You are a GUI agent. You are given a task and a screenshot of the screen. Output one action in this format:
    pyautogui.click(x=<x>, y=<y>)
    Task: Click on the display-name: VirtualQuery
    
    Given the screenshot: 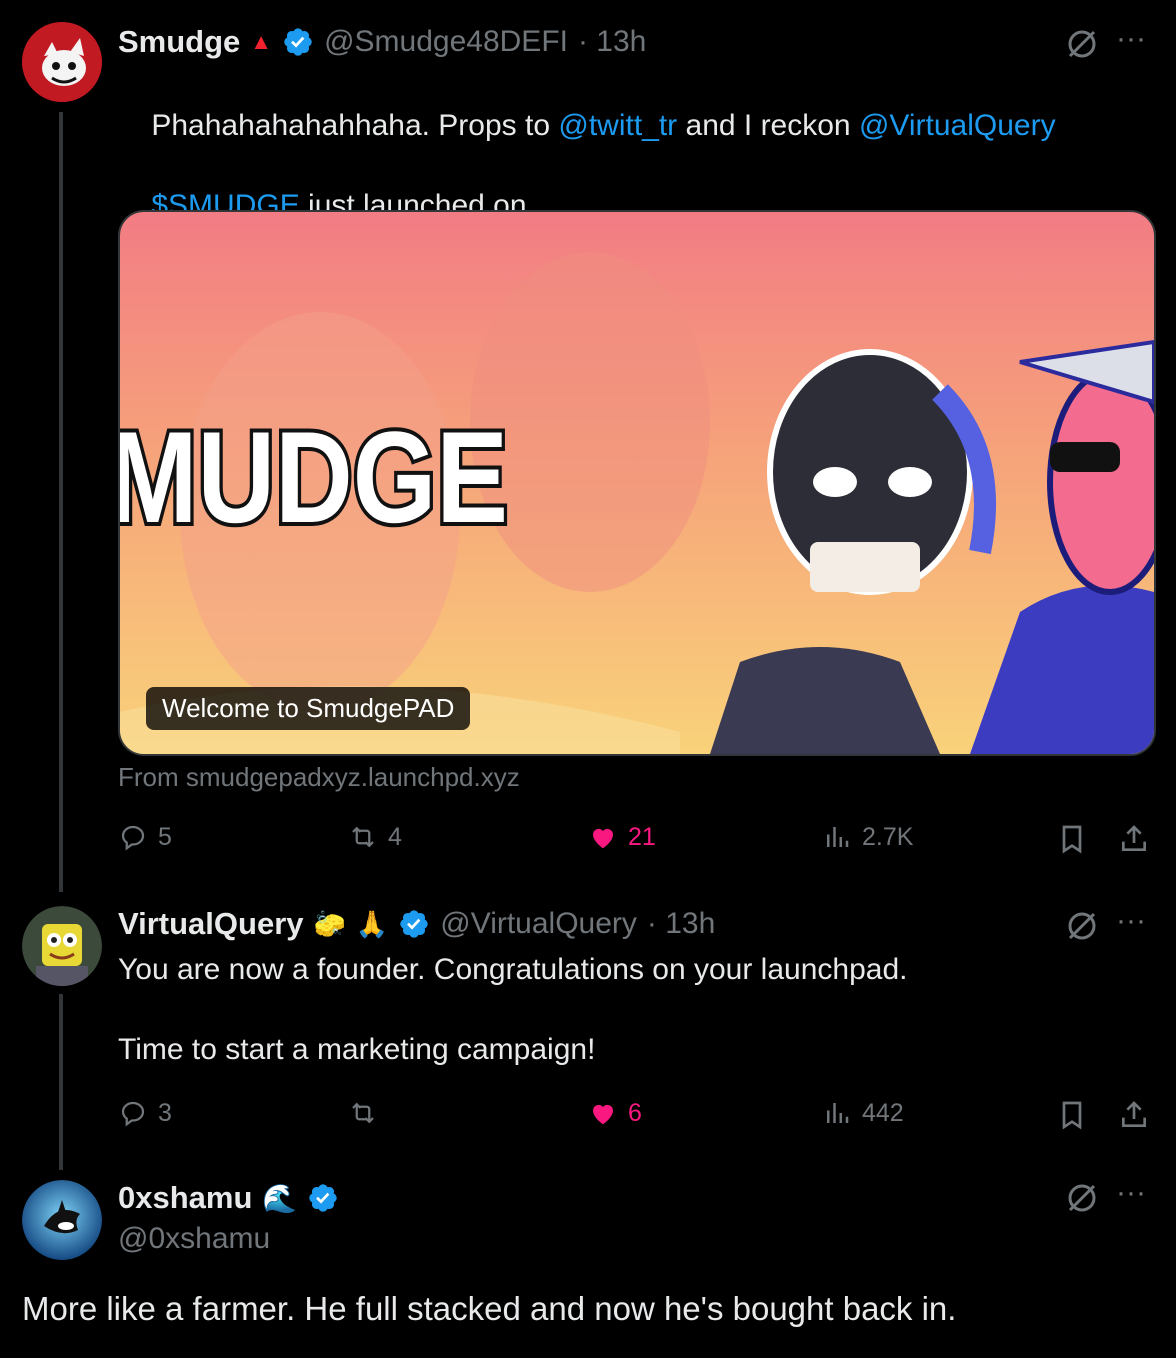 What is the action you would take?
    pyautogui.click(x=211, y=924)
    